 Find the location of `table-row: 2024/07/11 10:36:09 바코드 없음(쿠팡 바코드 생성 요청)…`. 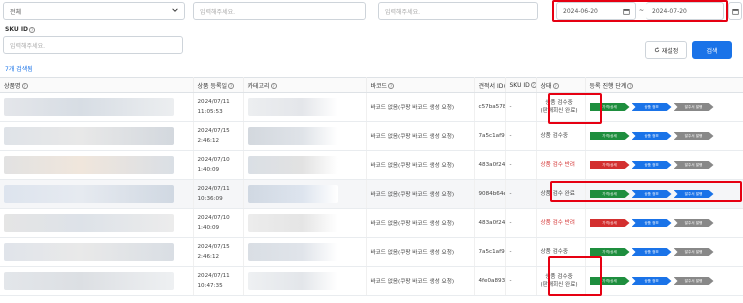

table-row: 2024/07/11 10:36:09 바코드 없음(쿠팡 바코드 생성 요청)… is located at coordinates (371, 194).